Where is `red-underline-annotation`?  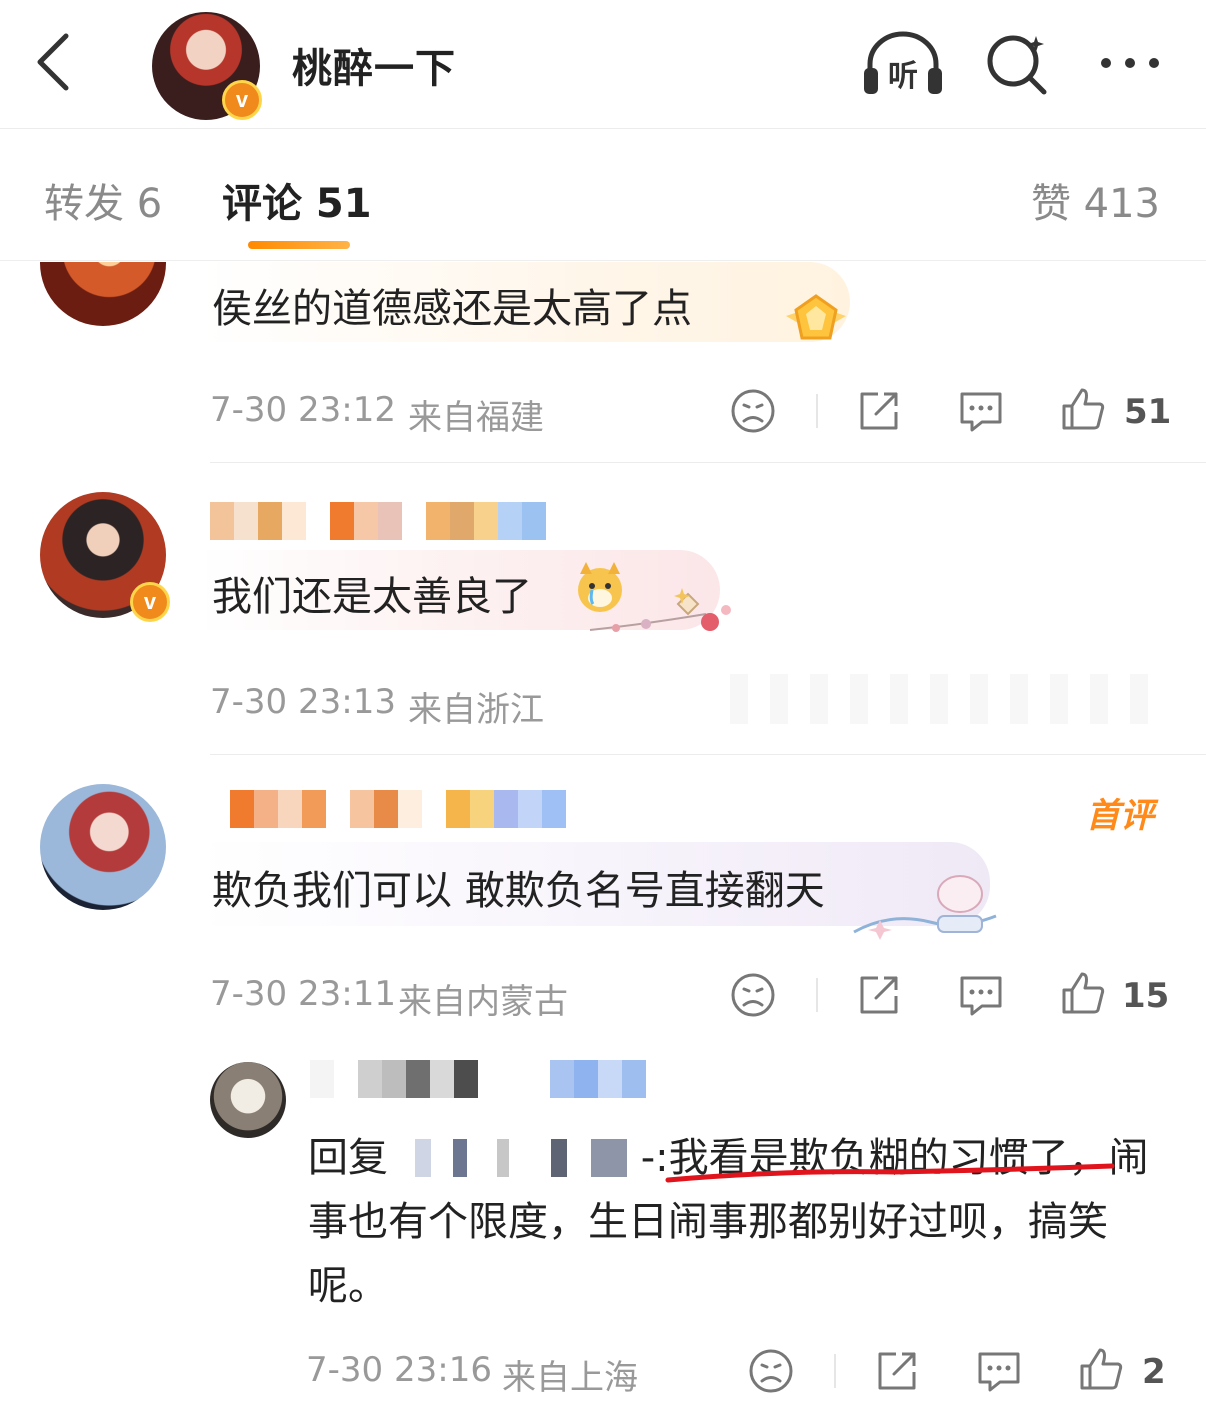 red-underline-annotation is located at coordinates (890, 1173).